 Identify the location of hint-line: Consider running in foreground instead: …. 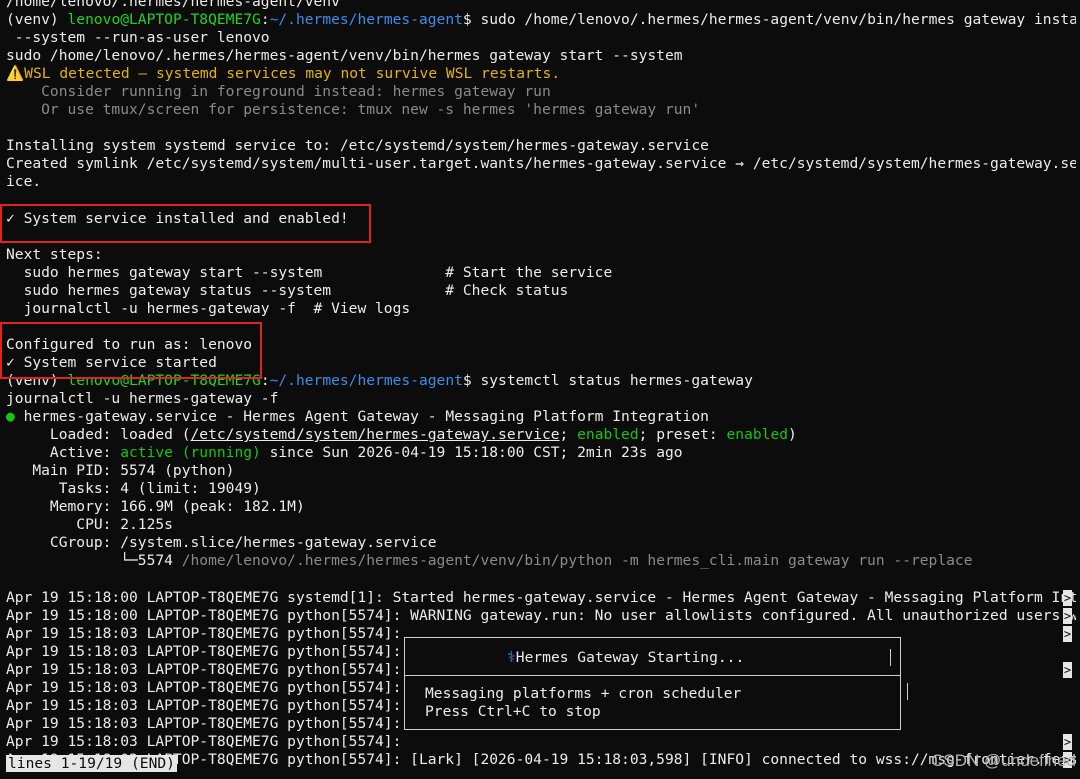
(541, 92).